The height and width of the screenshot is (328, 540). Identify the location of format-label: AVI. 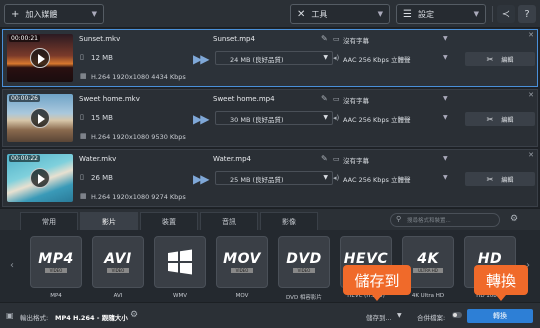
(118, 296).